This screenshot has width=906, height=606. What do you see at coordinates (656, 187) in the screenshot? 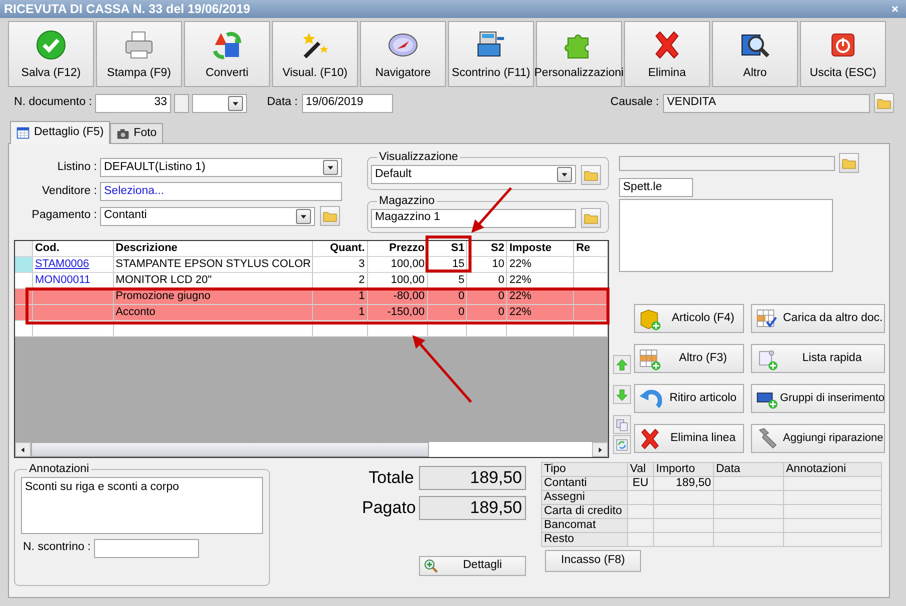
I see `salutation-field: Spett.le` at bounding box center [656, 187].